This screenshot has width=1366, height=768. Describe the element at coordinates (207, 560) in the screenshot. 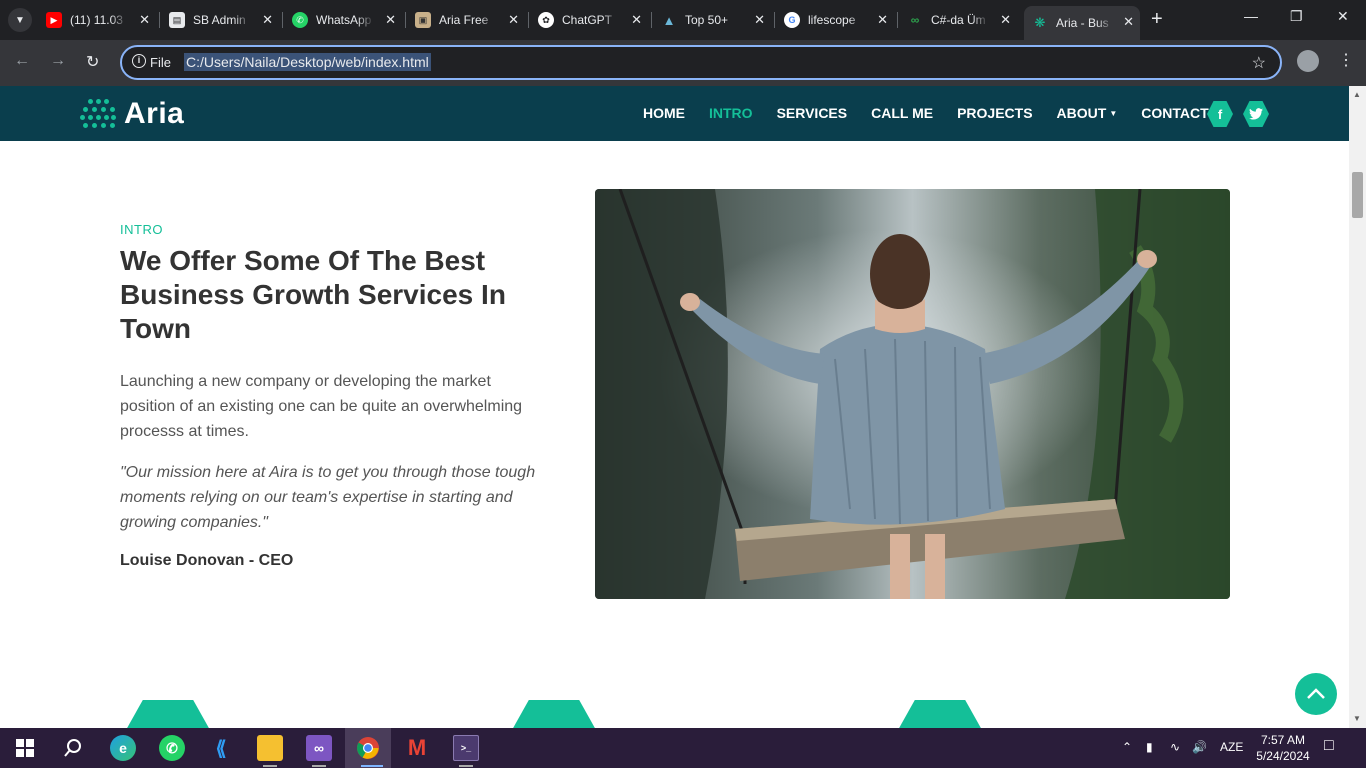

I see `quote-author: Louise Donovan - CEO` at that location.